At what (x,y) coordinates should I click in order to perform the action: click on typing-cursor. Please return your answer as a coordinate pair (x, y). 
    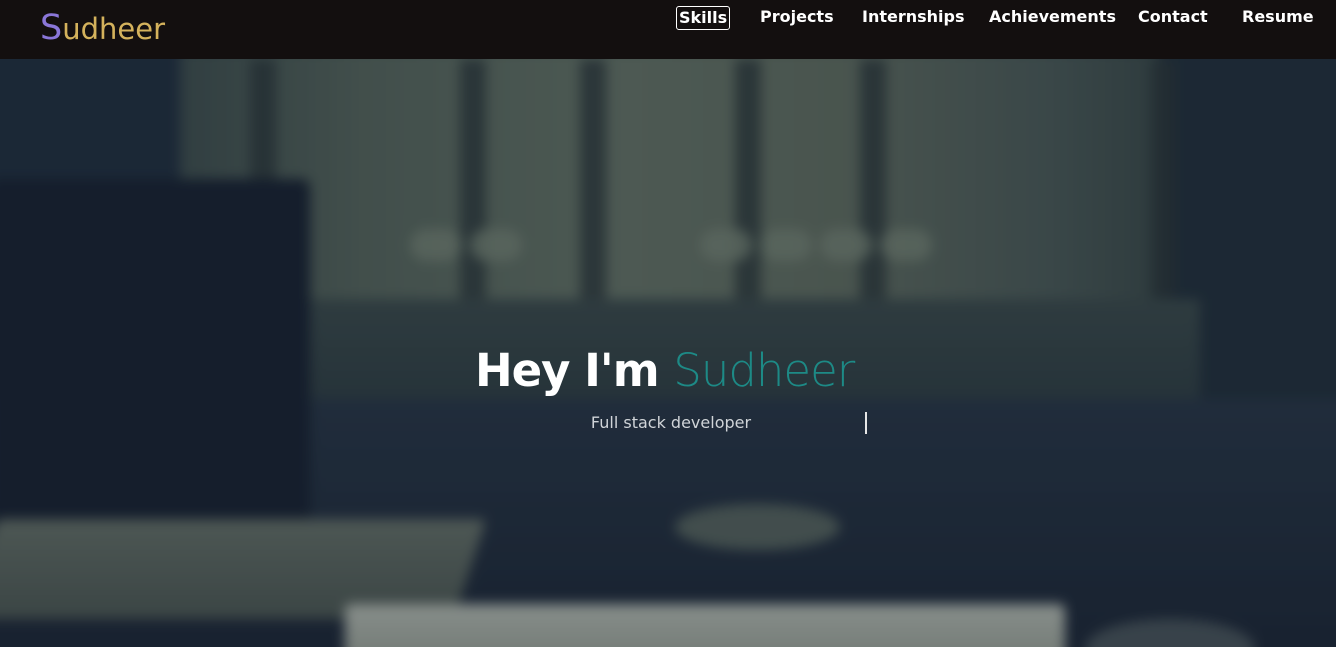
    Looking at the image, I should click on (866, 423).